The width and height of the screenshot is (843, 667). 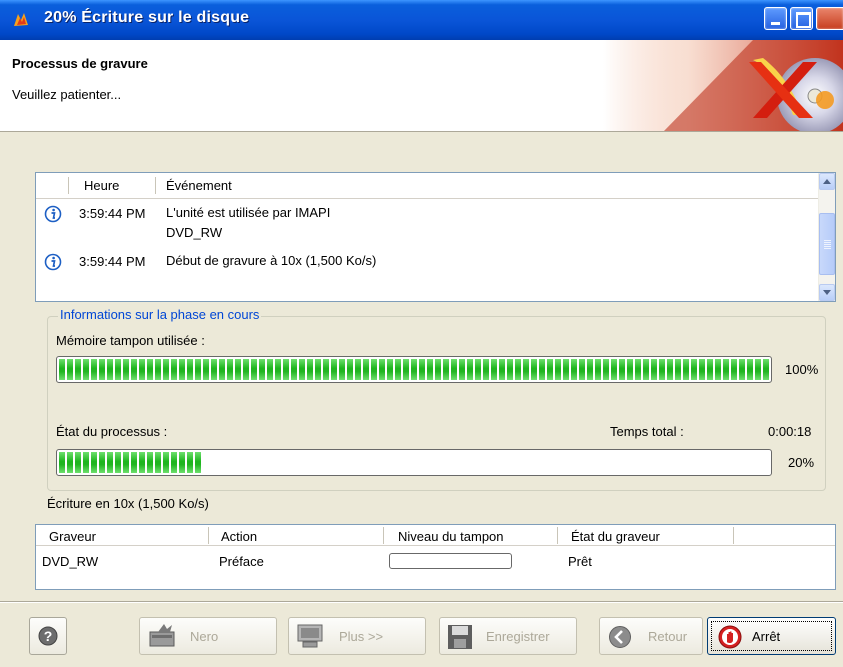 I want to click on column-header-event: Événement, so click(x=199, y=185).